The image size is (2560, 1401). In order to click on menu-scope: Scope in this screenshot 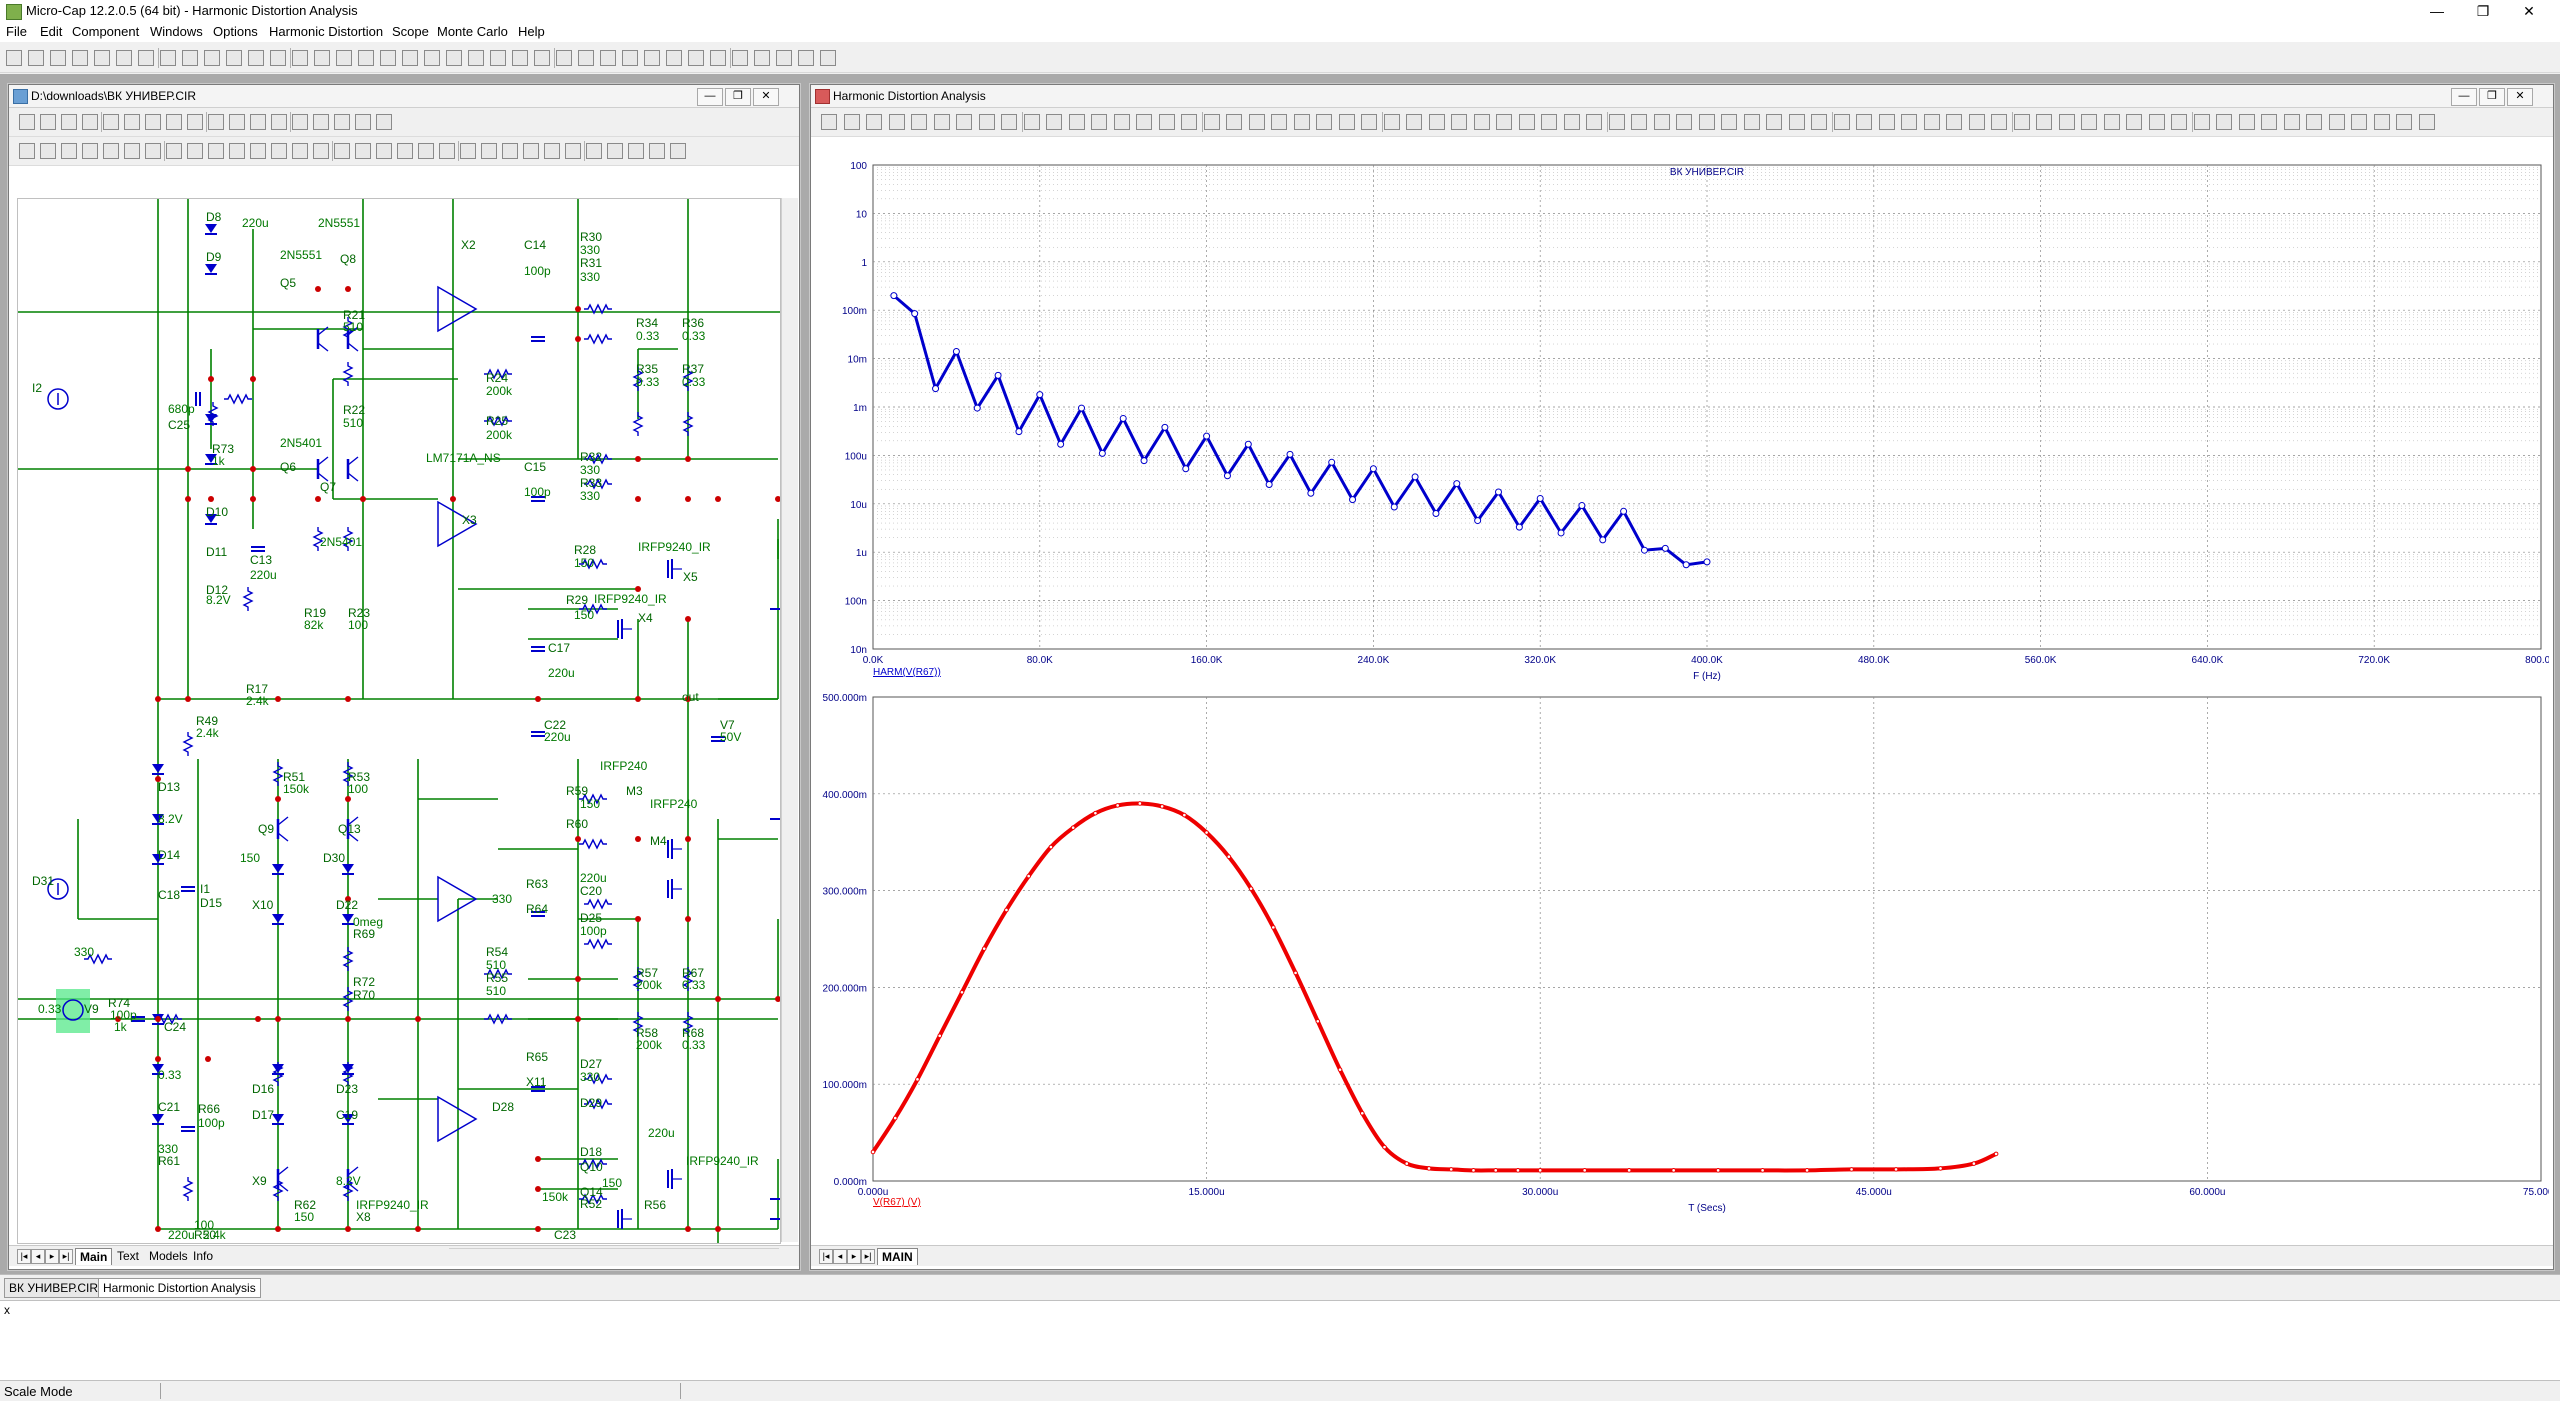, I will do `click(410, 31)`.